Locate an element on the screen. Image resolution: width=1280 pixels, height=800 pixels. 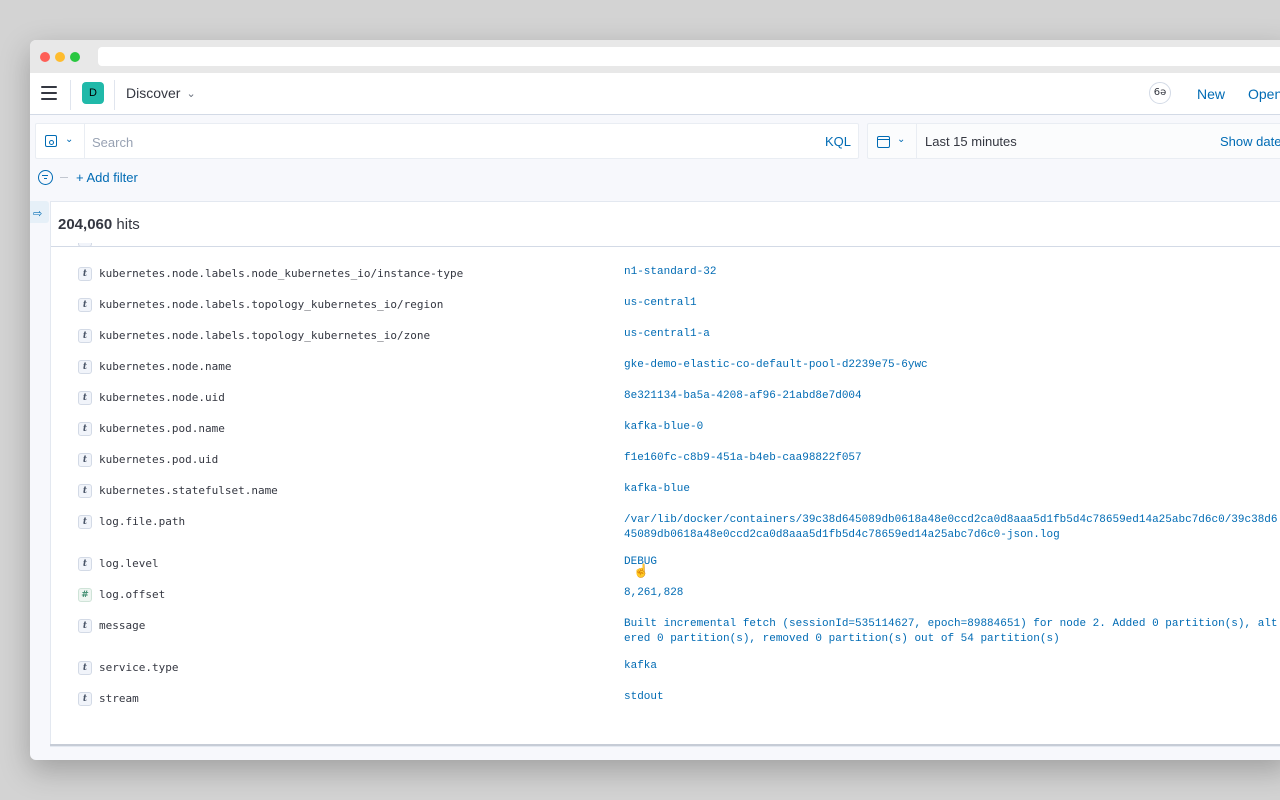
field-value: n1-standard-32 is located at coordinates (952, 272).